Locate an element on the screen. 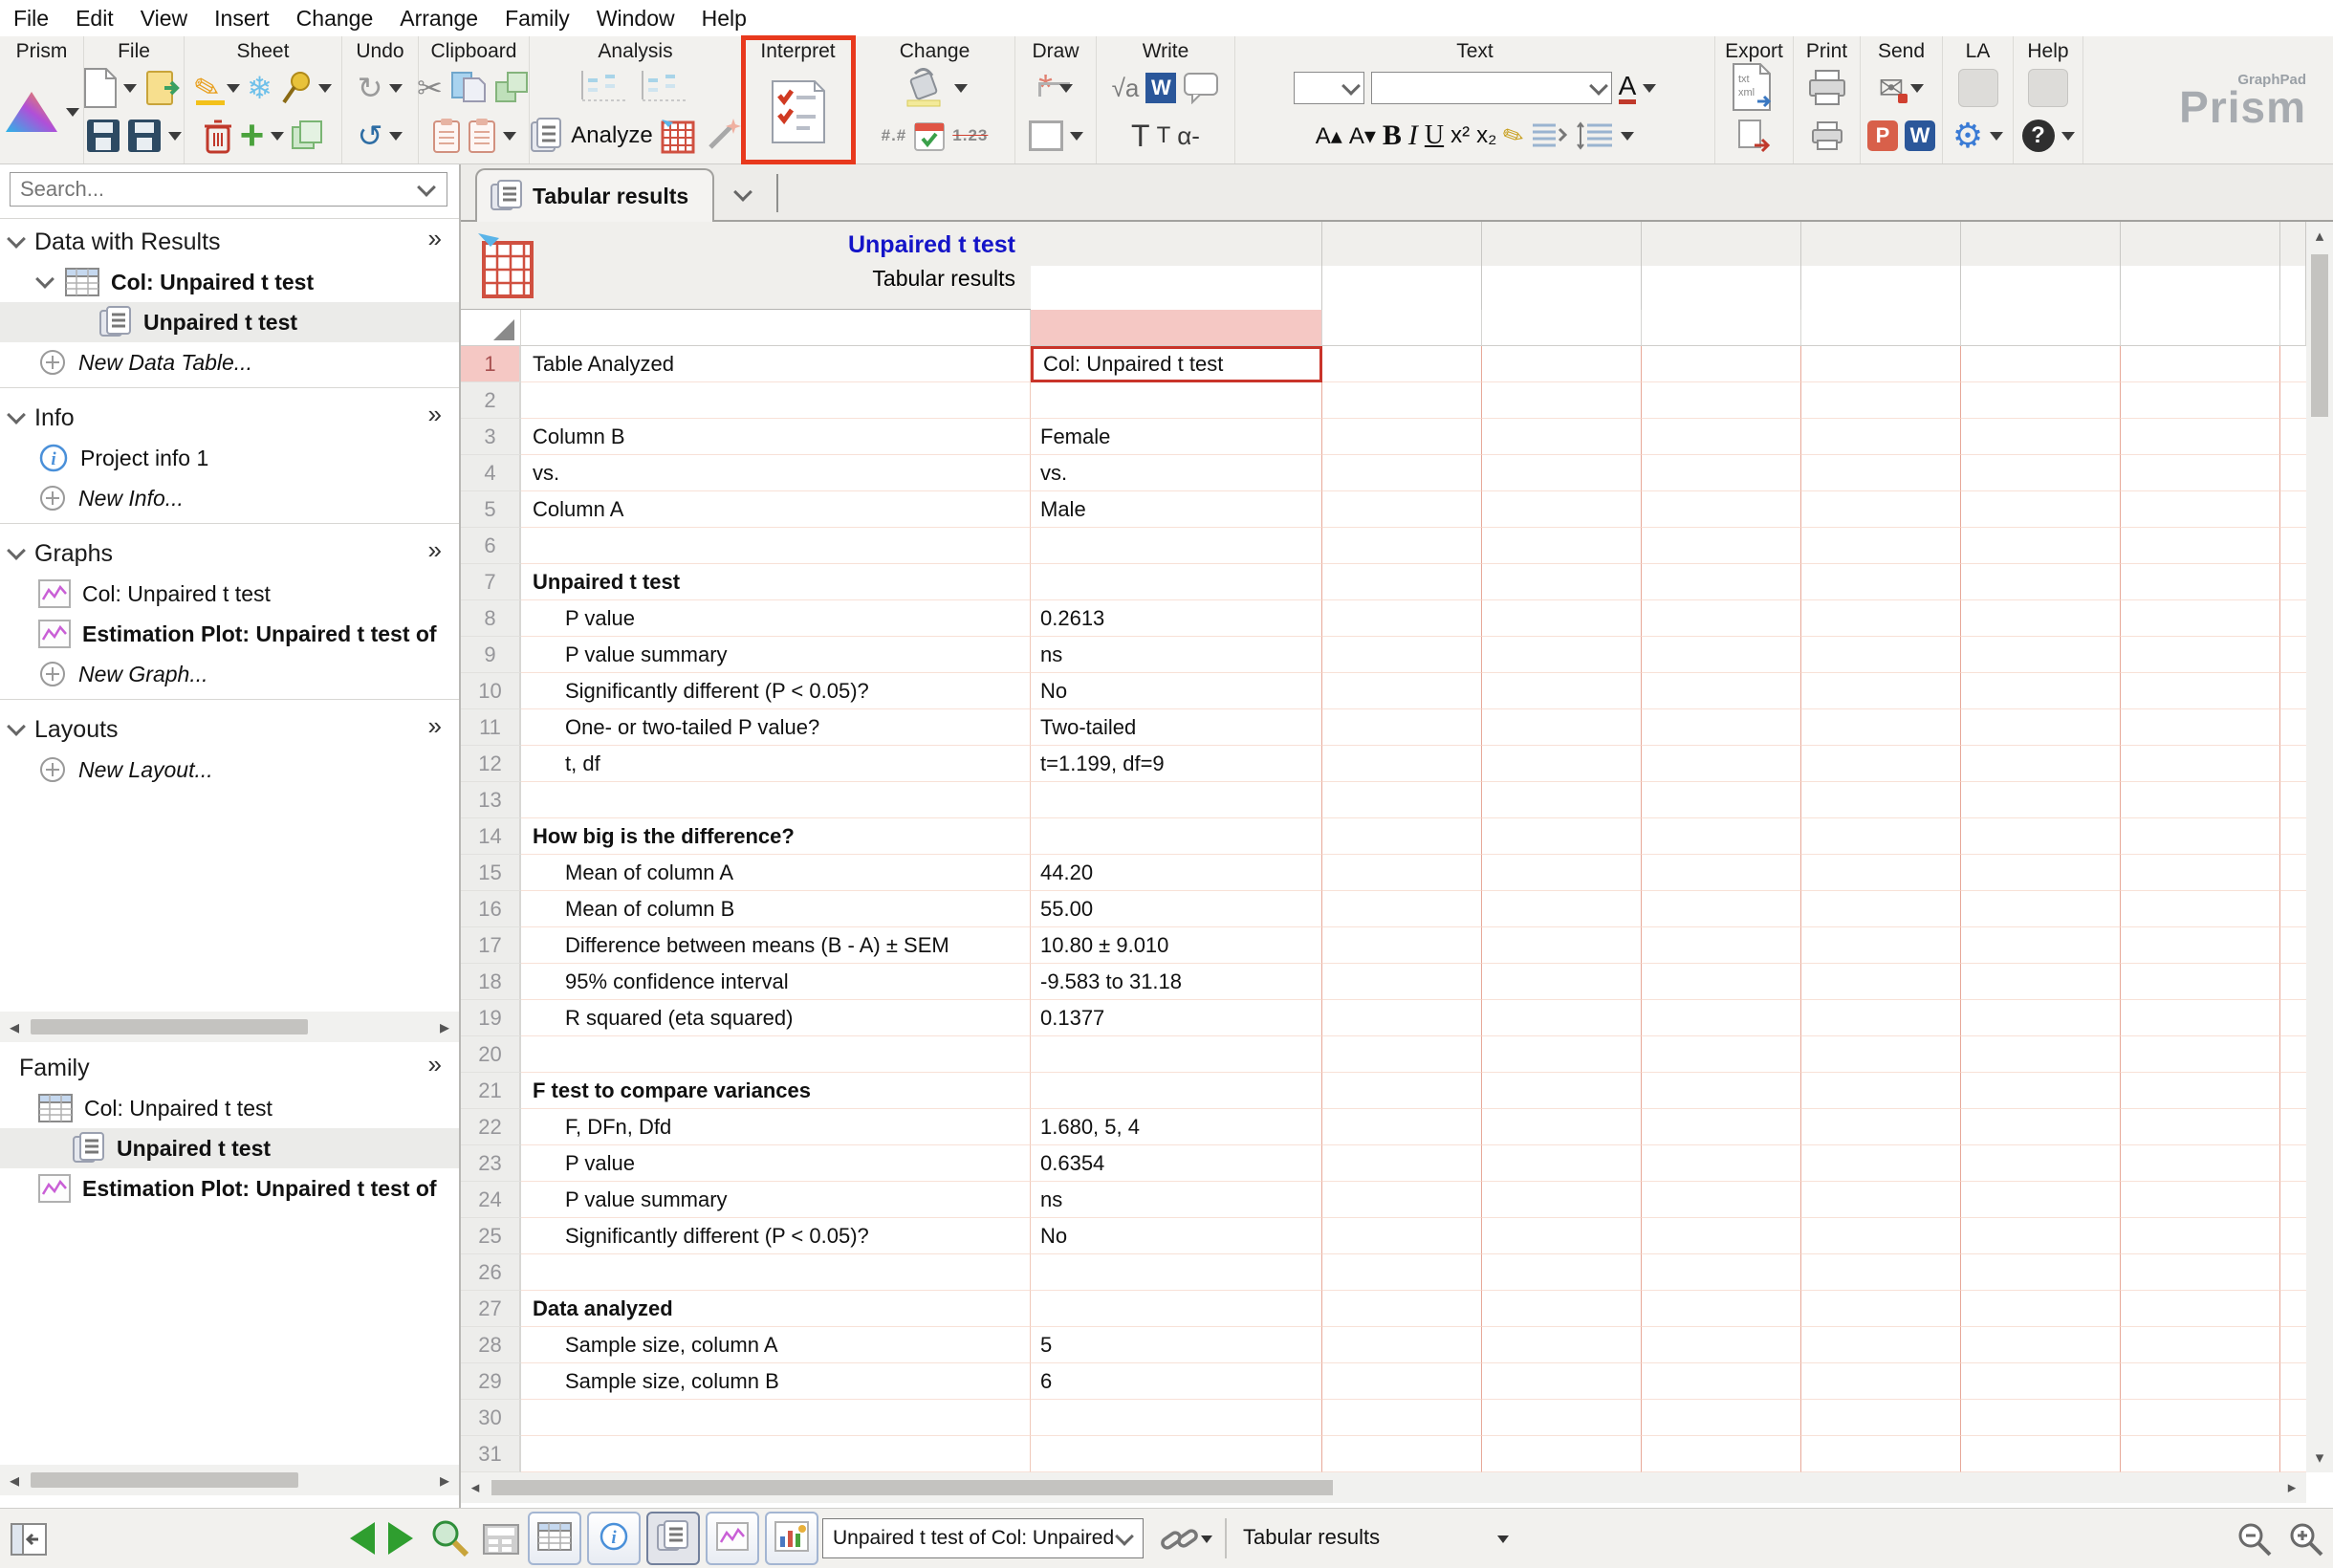 Image resolution: width=2333 pixels, height=1568 pixels. row-label-cell: Unpaired t test is located at coordinates (776, 582).